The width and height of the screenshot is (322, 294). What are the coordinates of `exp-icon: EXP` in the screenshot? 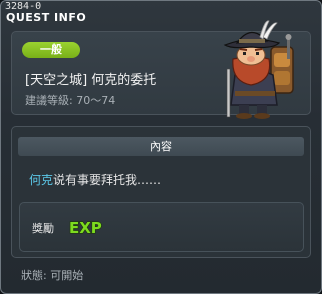 It's located at (85, 227).